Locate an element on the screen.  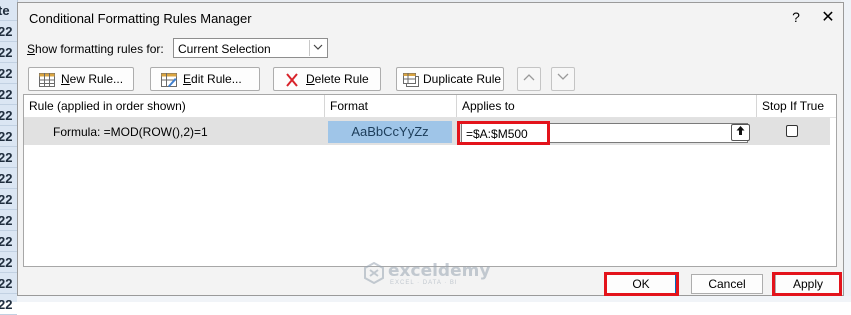
upload-arrow-icon is located at coordinates (740, 132).